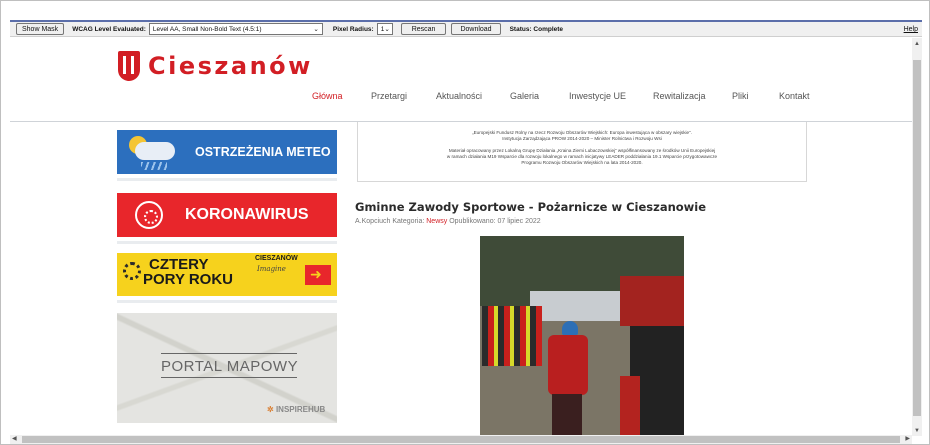  What do you see at coordinates (740, 96) in the screenshot?
I see `nav-item-pliki: Pliki` at bounding box center [740, 96].